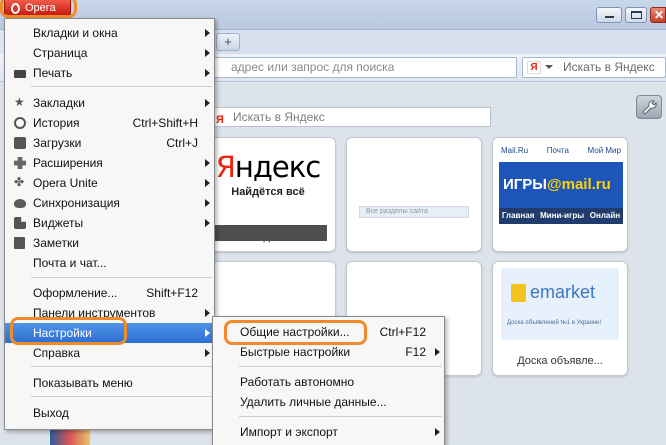 The height and width of the screenshot is (445, 666). I want to click on menu-item-exit: Выход, so click(109, 413).